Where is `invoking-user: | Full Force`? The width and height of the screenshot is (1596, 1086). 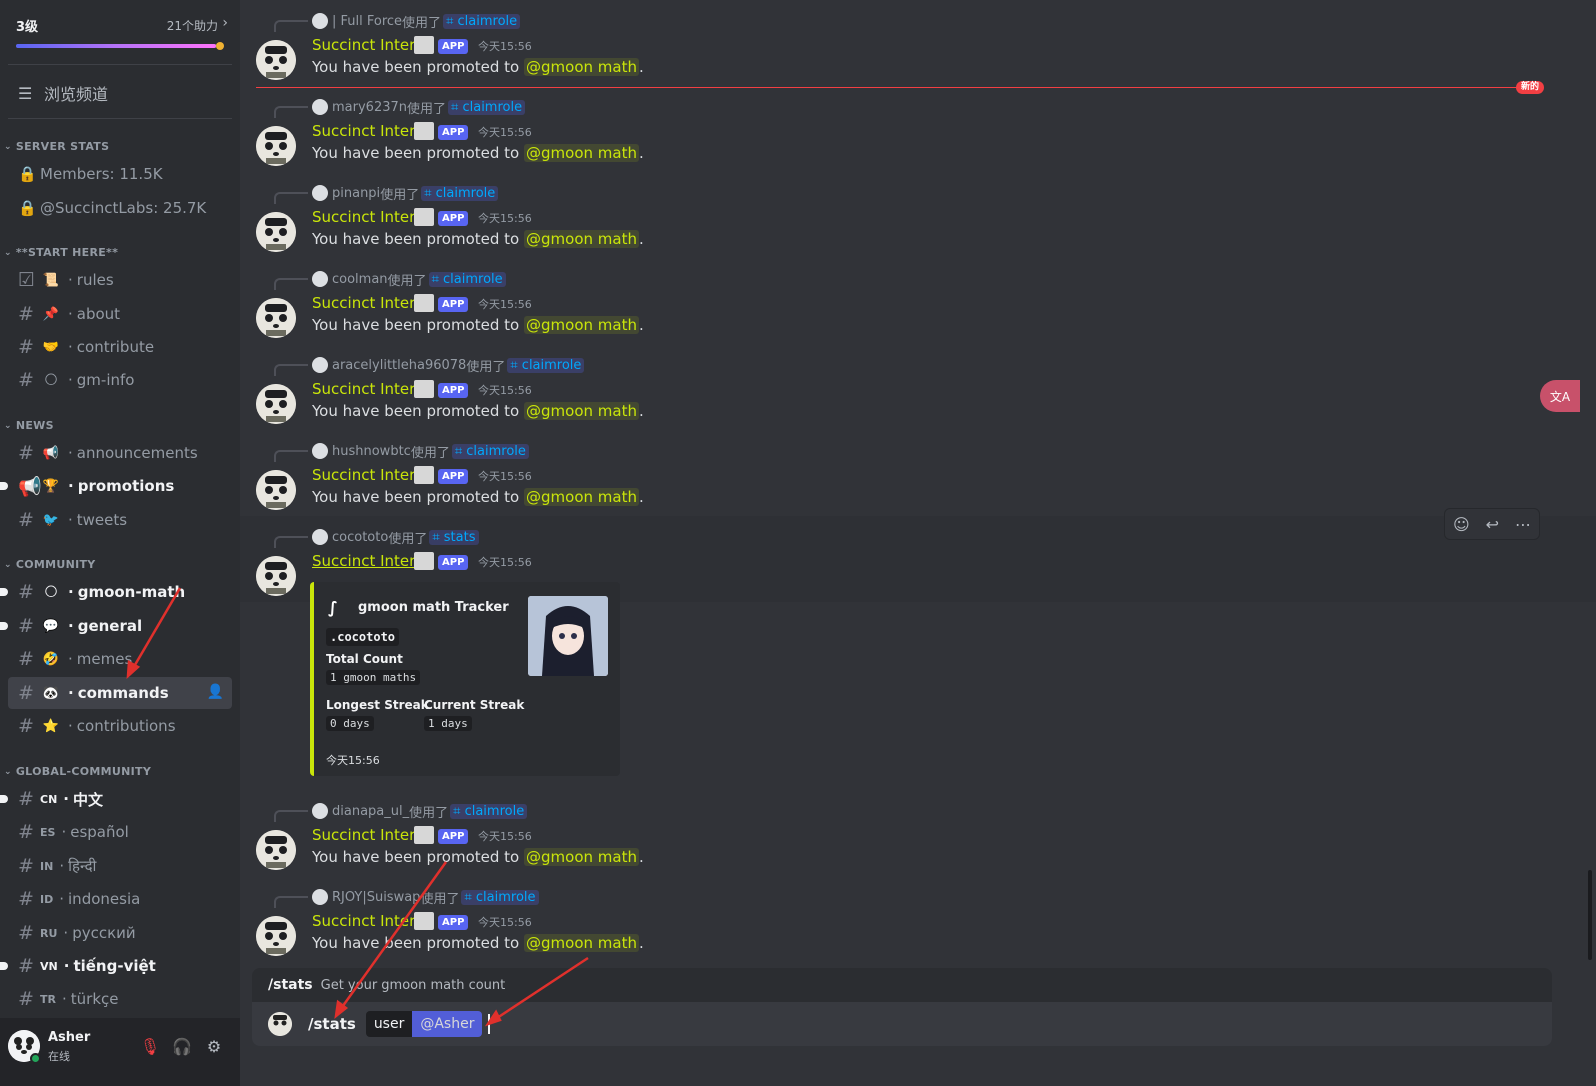
invoking-user: | Full Force is located at coordinates (367, 21).